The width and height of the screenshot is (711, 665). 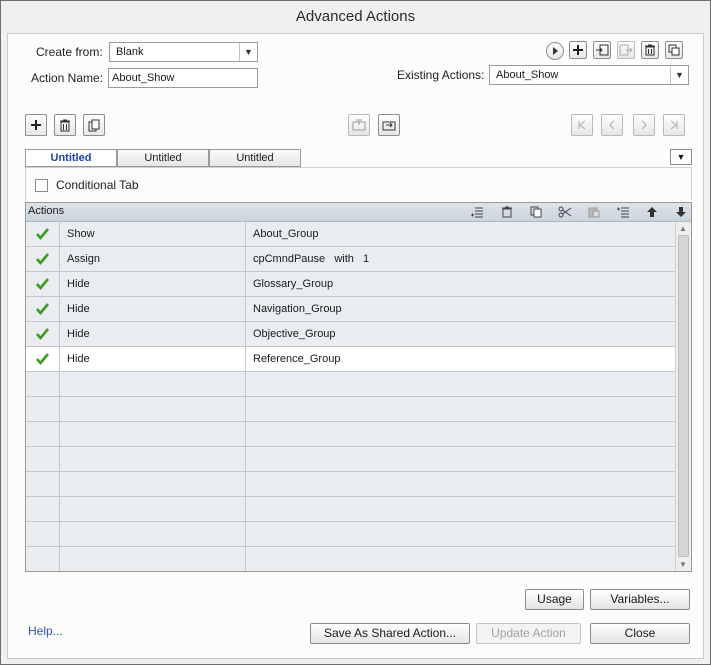 I want to click on last-tab-button, so click(x=674, y=125).